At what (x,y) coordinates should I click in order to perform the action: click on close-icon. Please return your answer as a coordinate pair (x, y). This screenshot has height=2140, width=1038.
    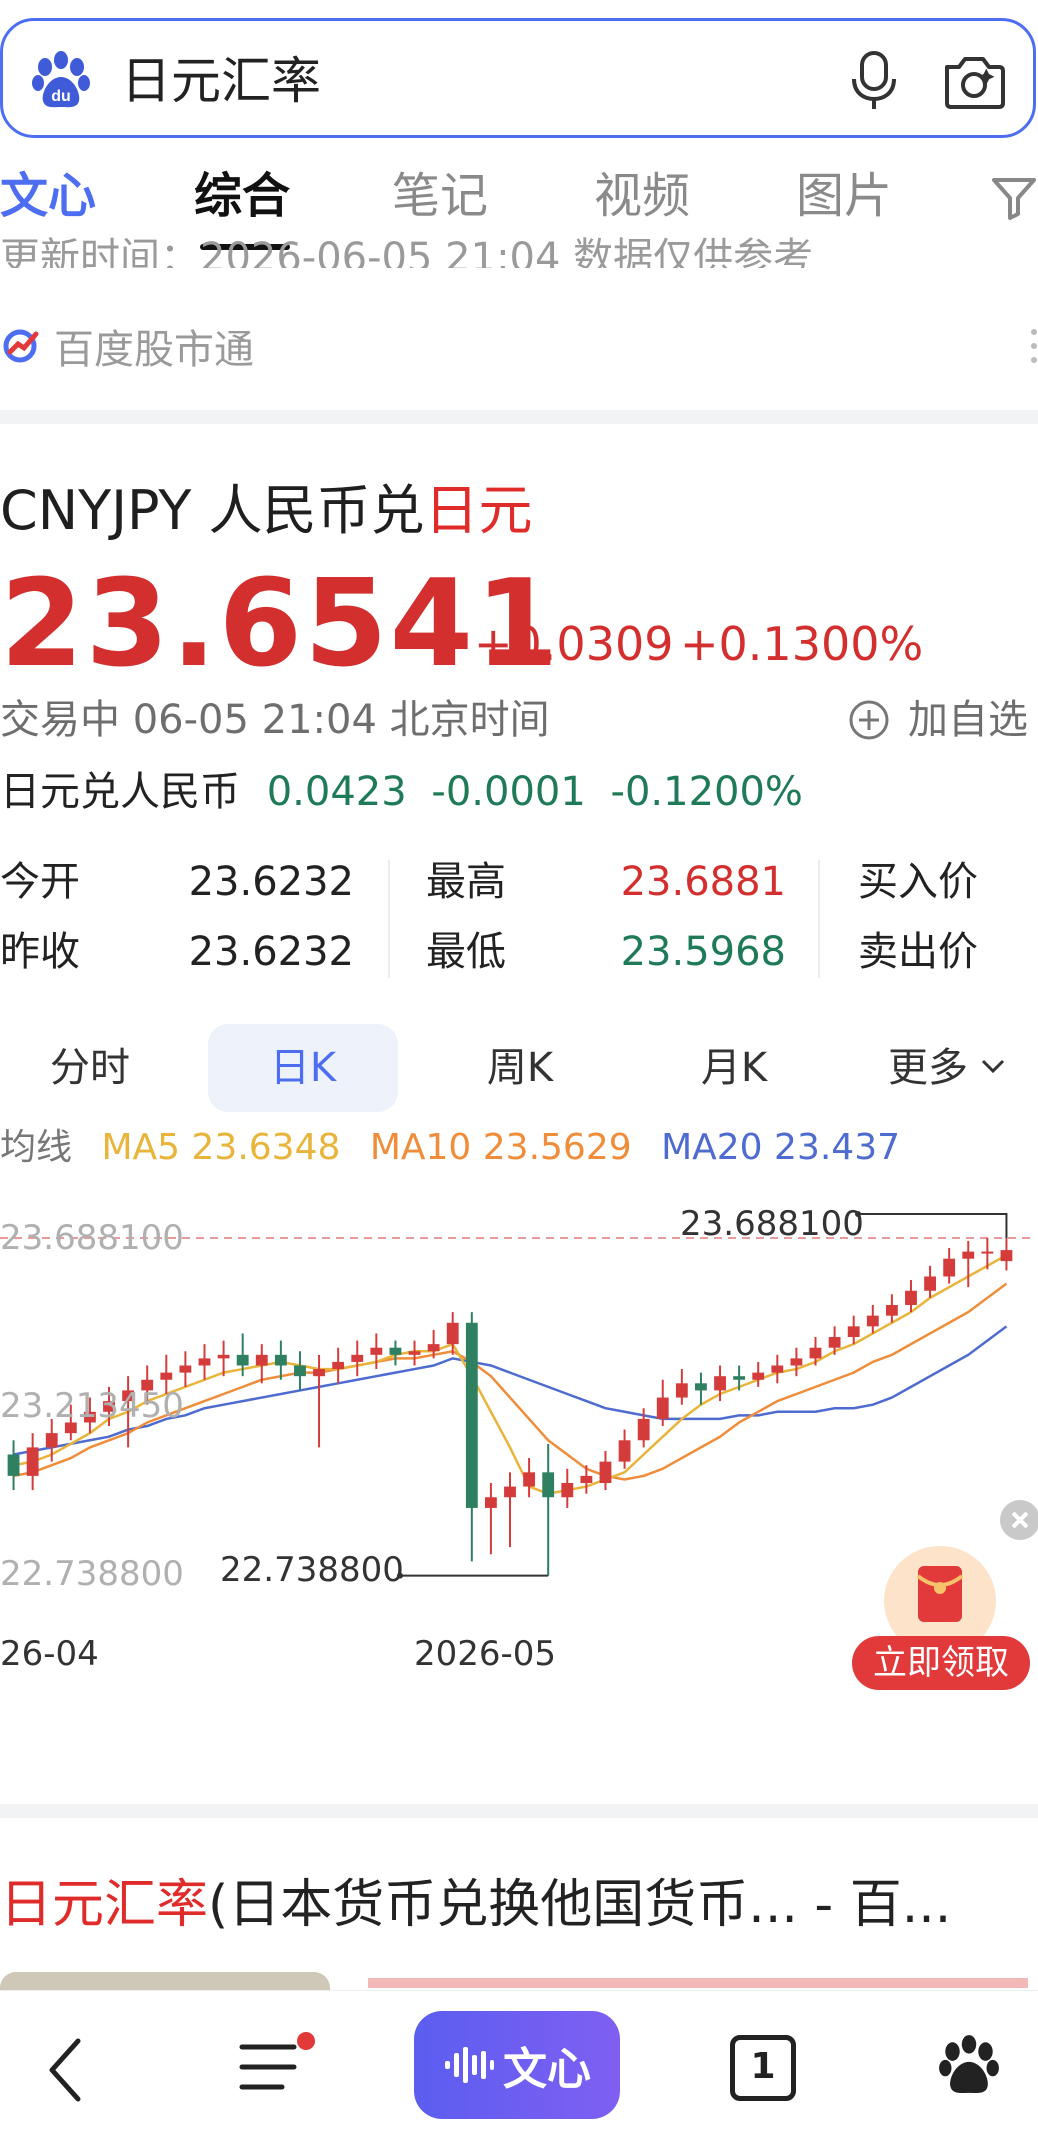
    Looking at the image, I should click on (1020, 1520).